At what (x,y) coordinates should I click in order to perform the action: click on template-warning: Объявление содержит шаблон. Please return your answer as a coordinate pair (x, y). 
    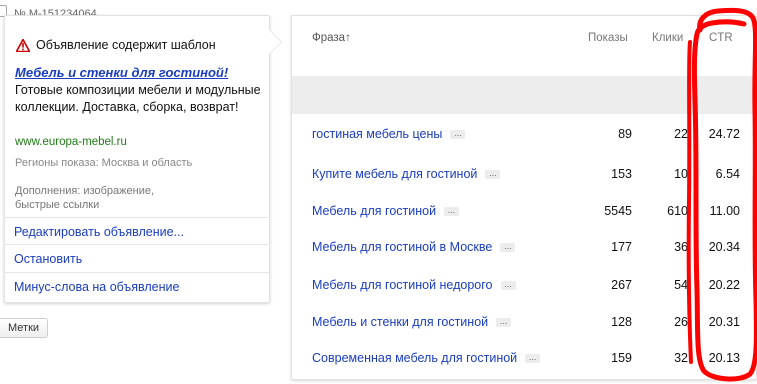
    Looking at the image, I should click on (116, 45).